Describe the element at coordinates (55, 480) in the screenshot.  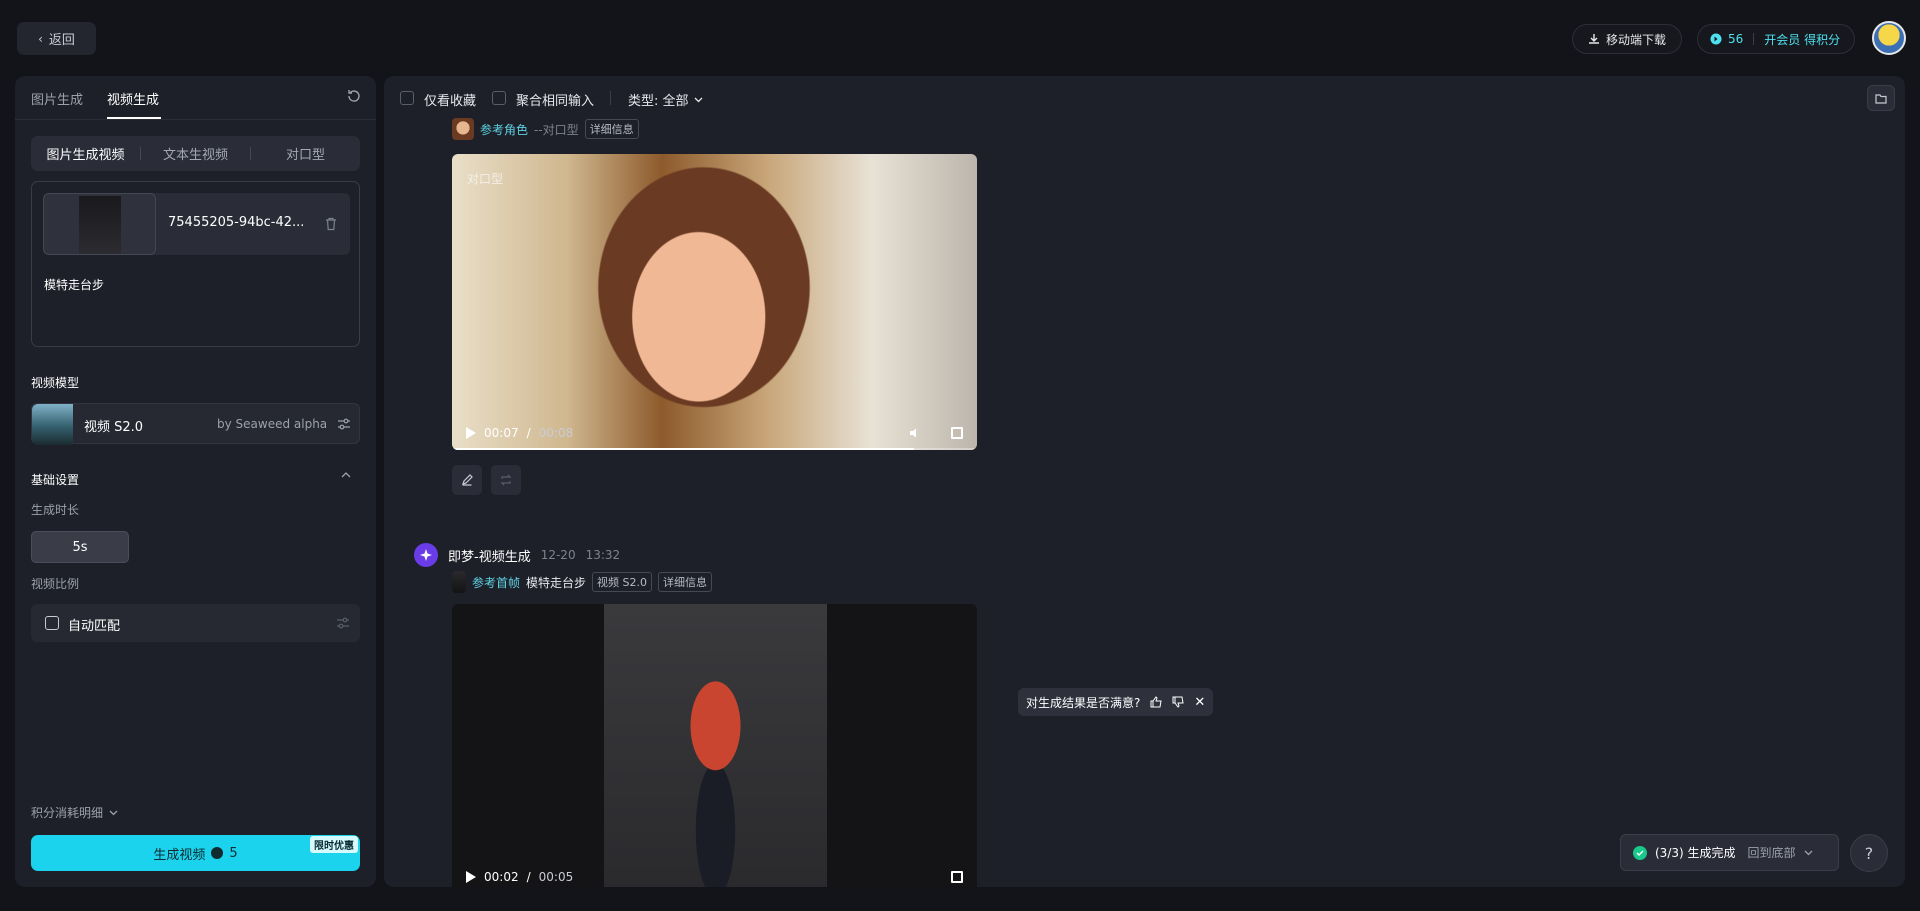
I see `basic-settings-title: 基础设置` at that location.